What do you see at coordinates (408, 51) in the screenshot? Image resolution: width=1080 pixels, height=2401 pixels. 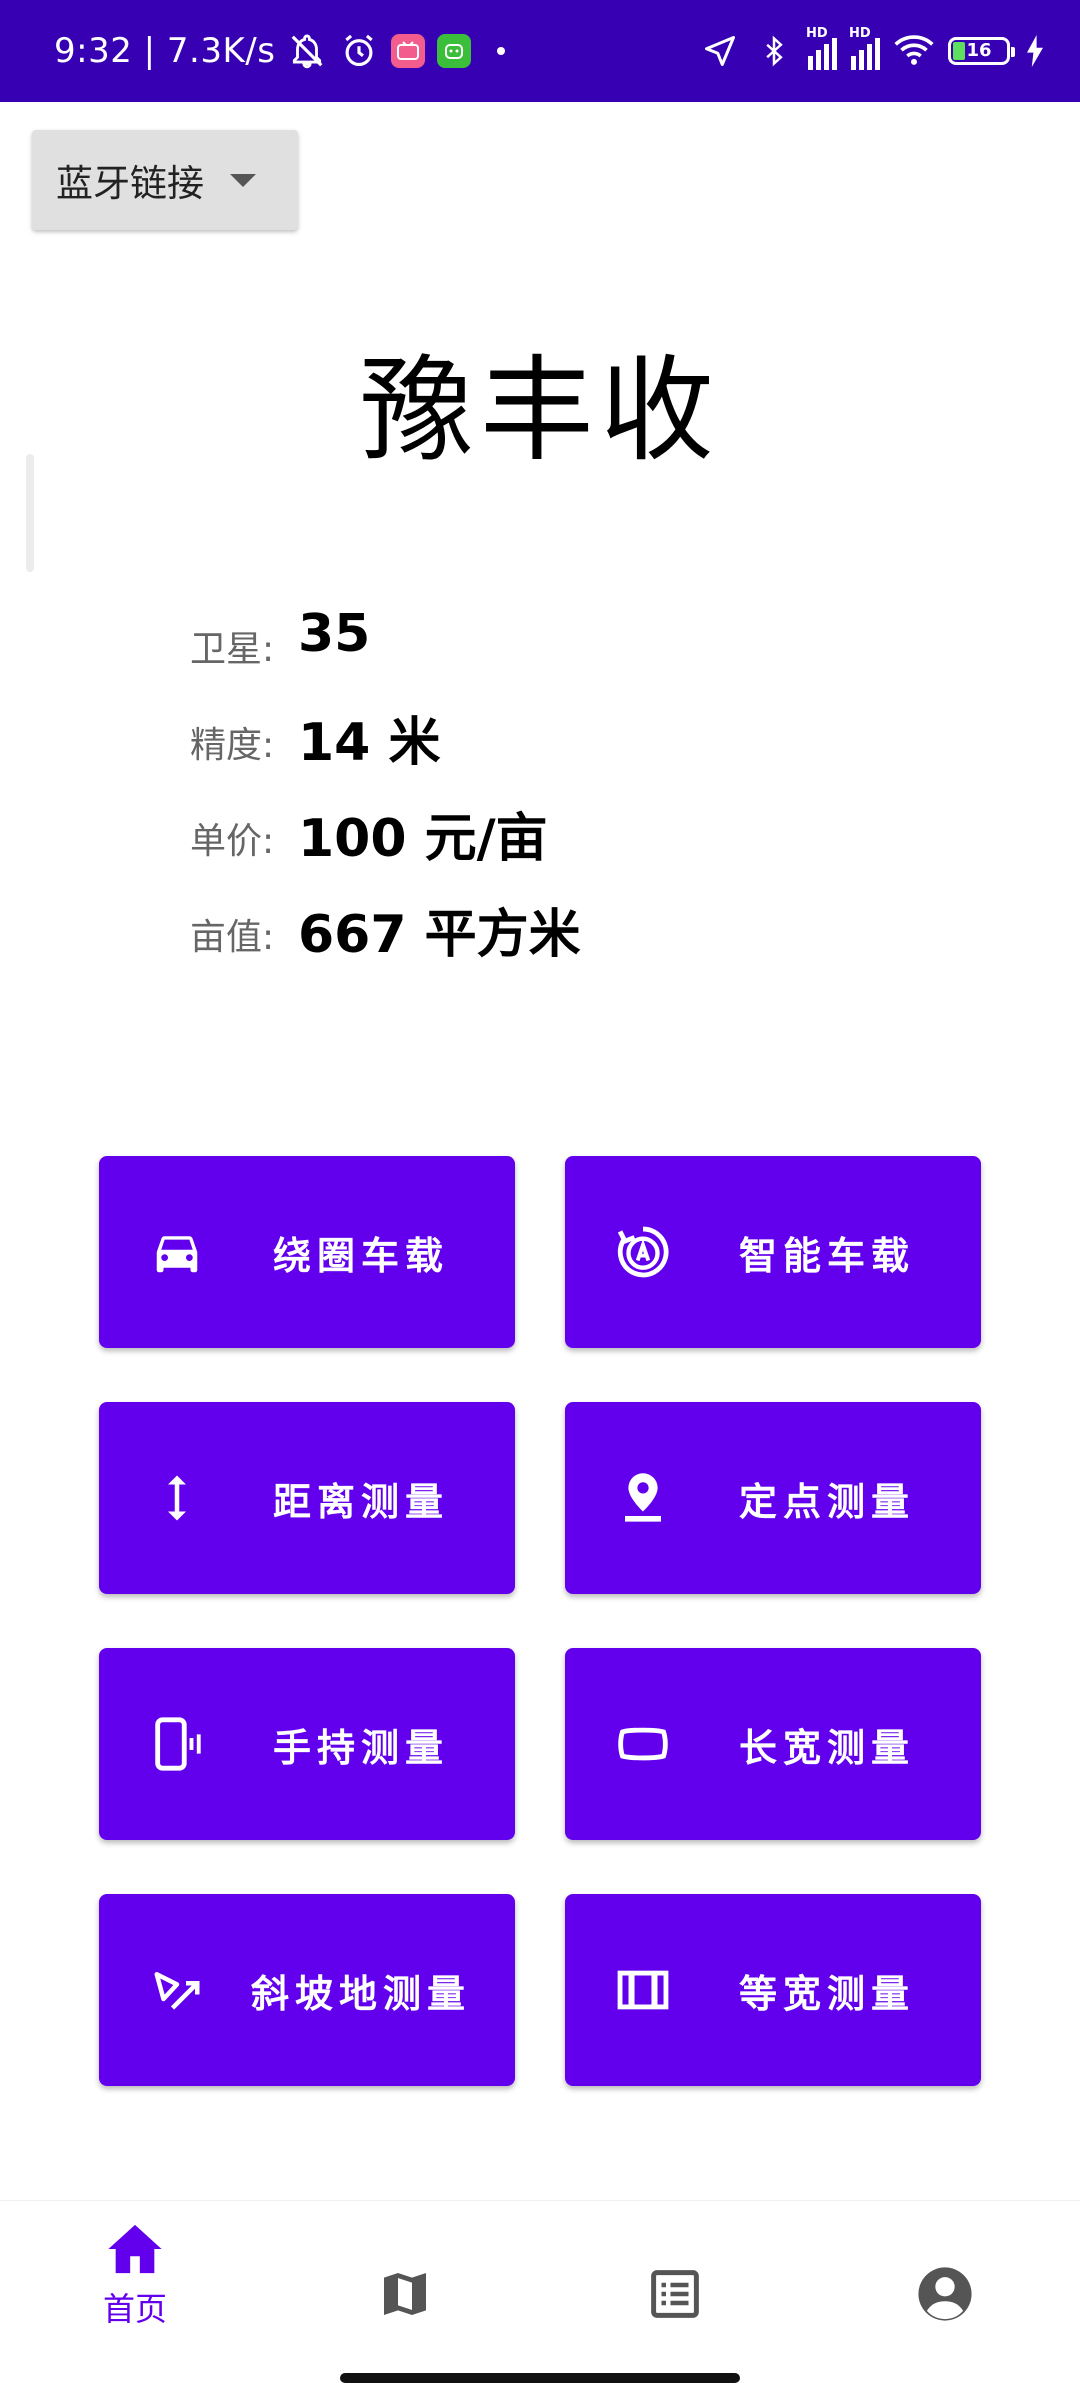 I see `bilibili-app-icon` at bounding box center [408, 51].